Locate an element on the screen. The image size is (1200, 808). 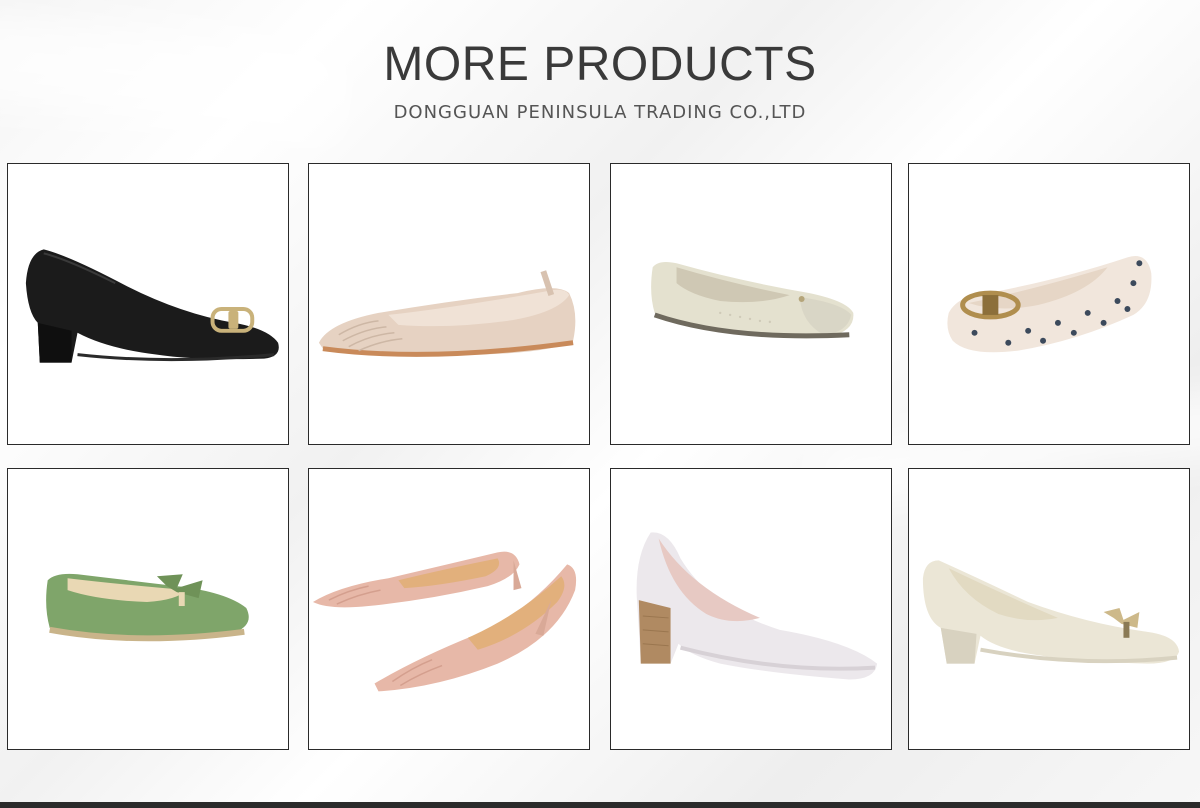
bow-print-ballet-flat-icon is located at coordinates (1049, 304).